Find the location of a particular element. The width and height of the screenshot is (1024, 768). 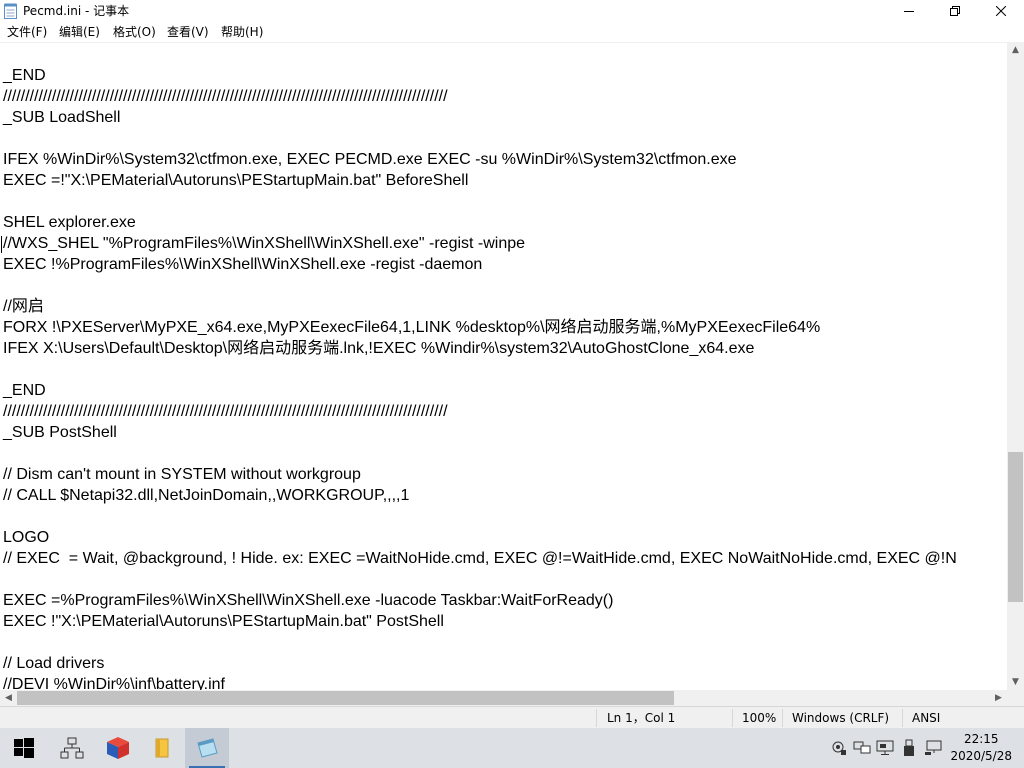

3d-box-app-icon is located at coordinates (118, 748).